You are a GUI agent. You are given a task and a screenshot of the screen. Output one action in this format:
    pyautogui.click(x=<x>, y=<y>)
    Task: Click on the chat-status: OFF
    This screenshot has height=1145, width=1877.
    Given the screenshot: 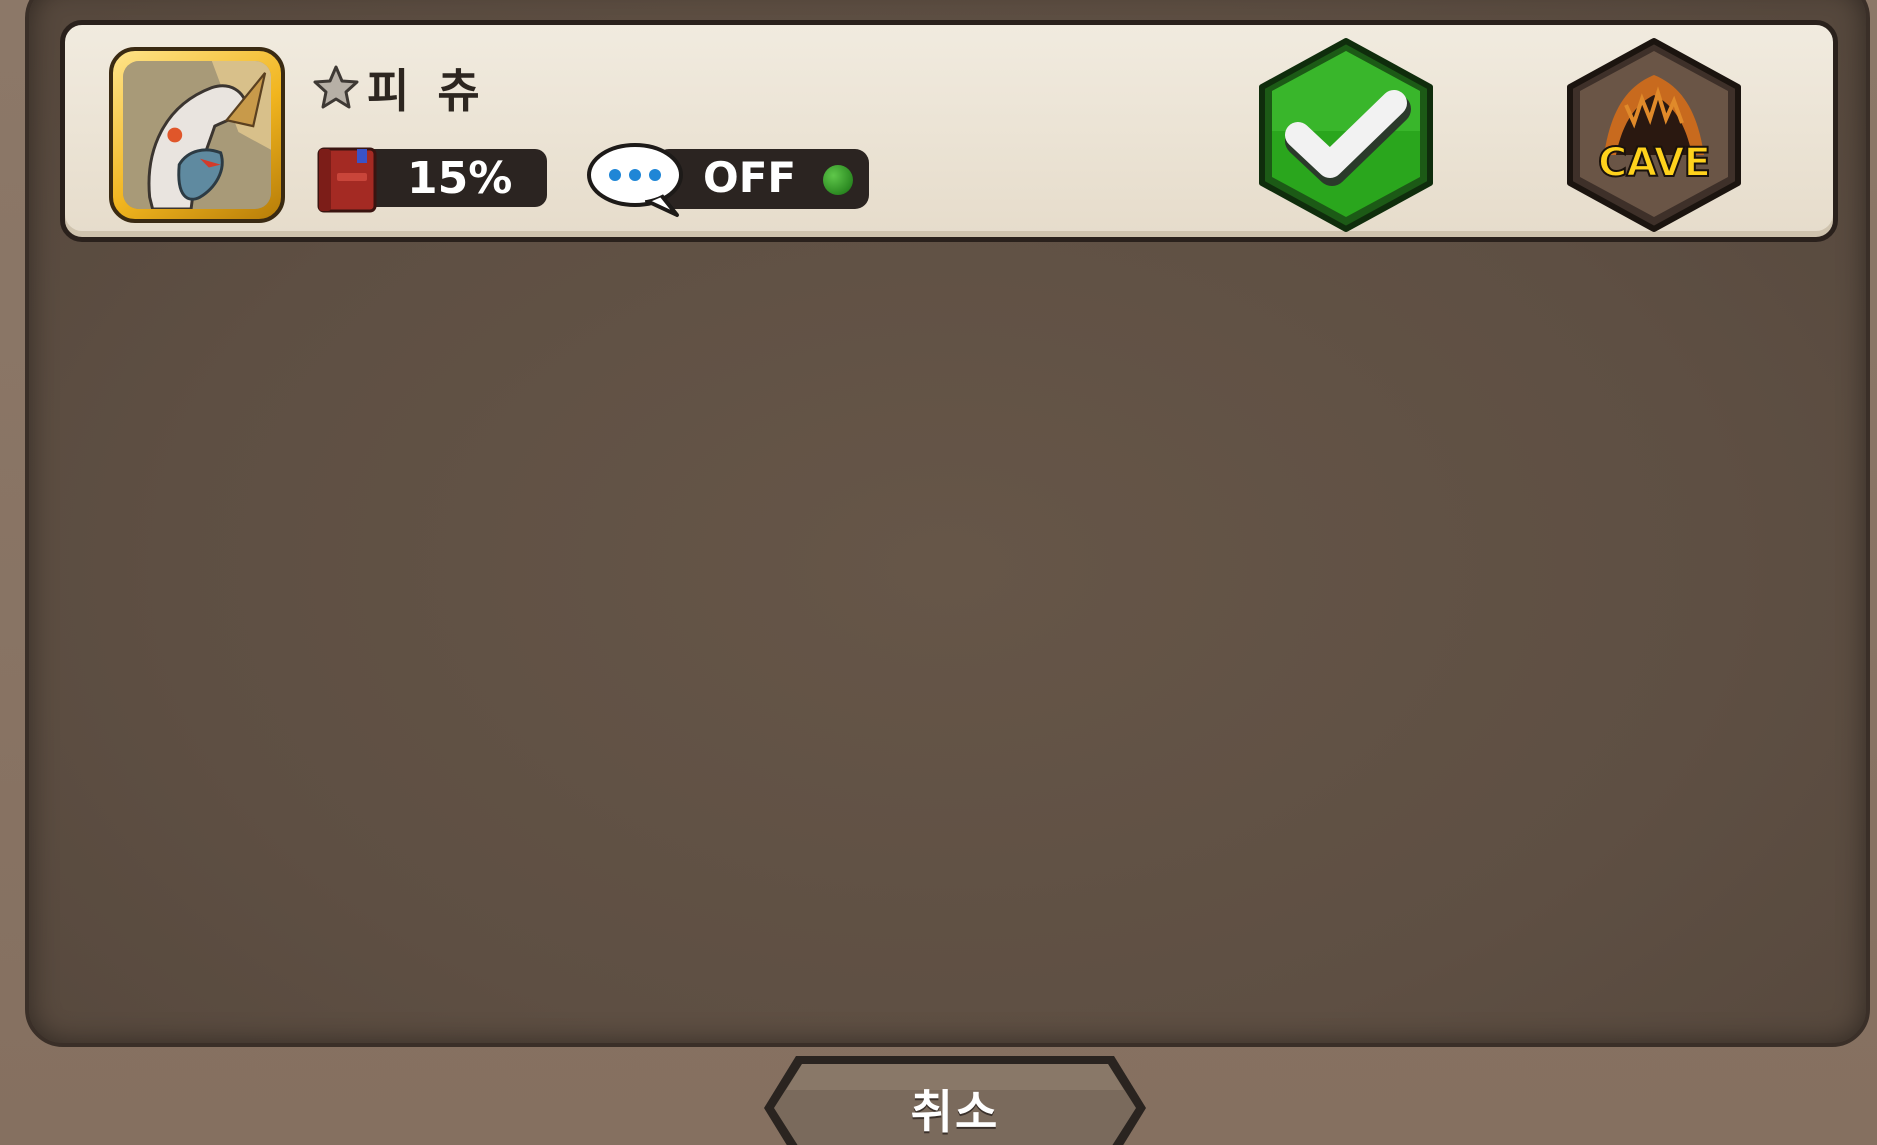 What is the action you would take?
    pyautogui.click(x=750, y=177)
    